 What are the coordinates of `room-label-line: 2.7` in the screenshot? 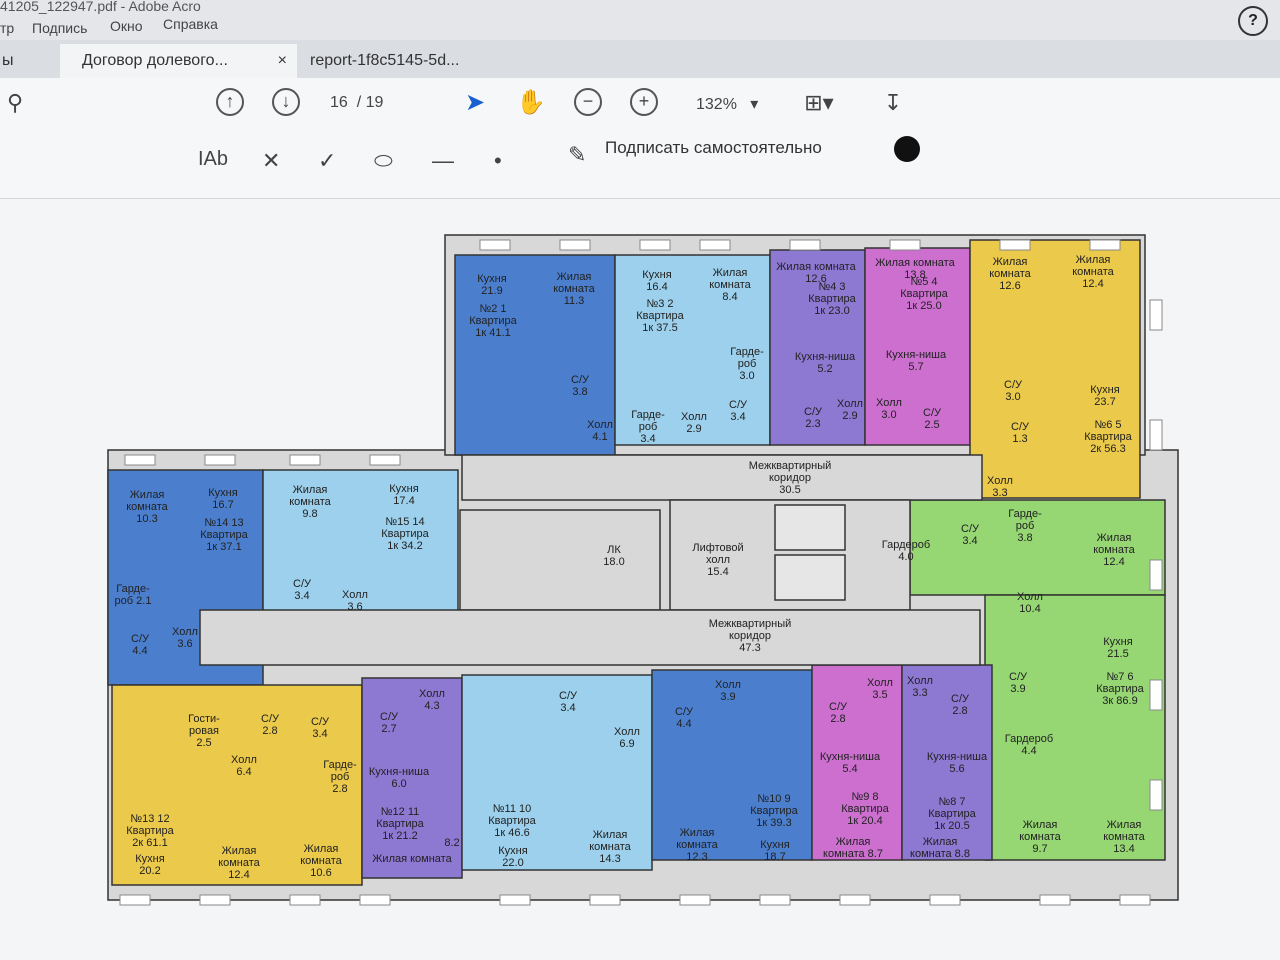 It's located at (388, 729).